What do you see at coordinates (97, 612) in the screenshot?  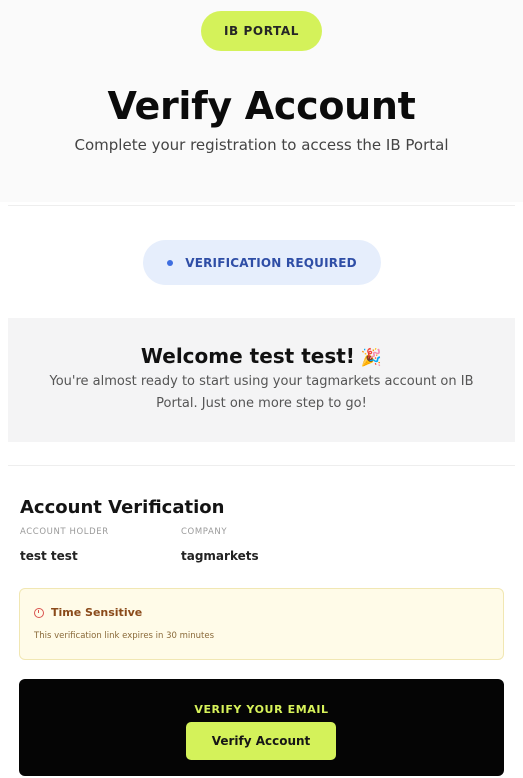 I see `alert-title: Time Sensitive` at bounding box center [97, 612].